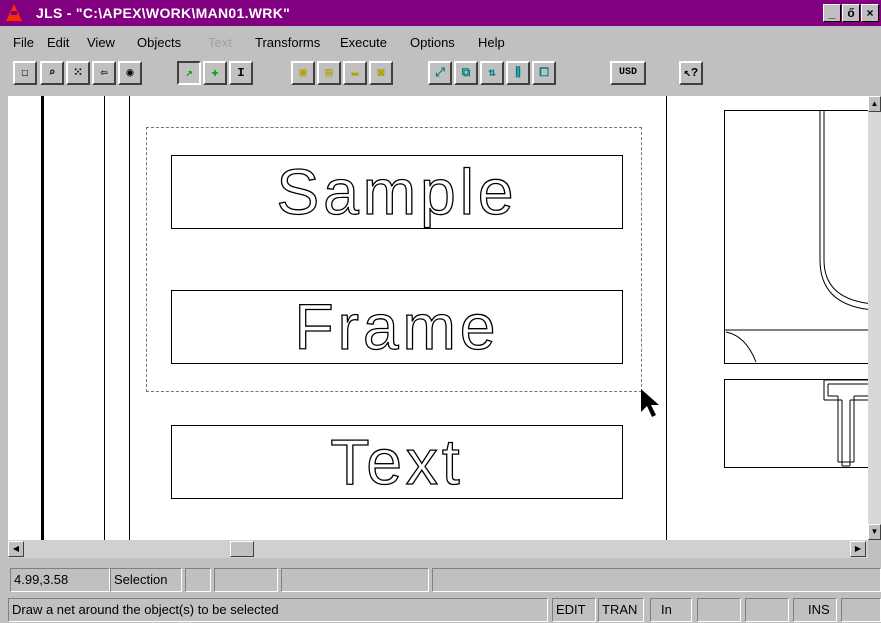  Describe the element at coordinates (432, 42) in the screenshot. I see `menu-options: Options` at that location.